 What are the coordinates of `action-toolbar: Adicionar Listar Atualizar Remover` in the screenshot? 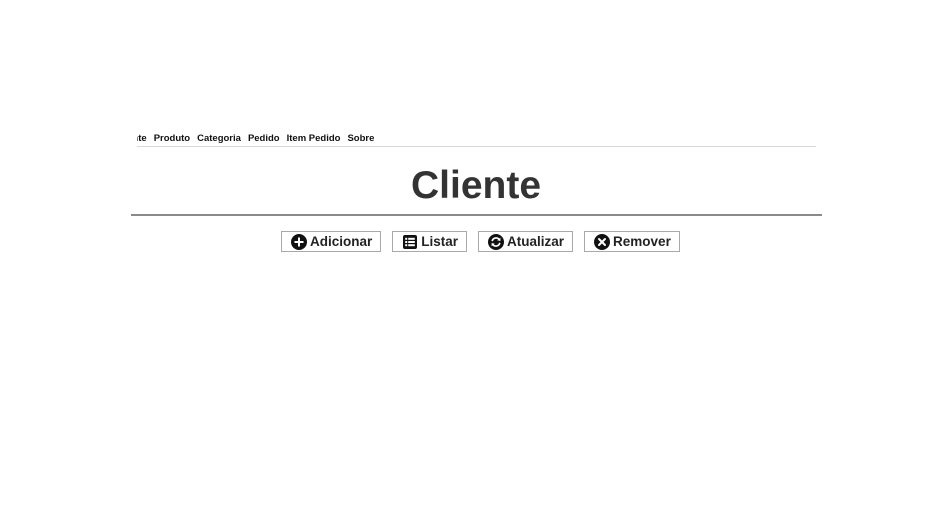 It's located at (480, 241).